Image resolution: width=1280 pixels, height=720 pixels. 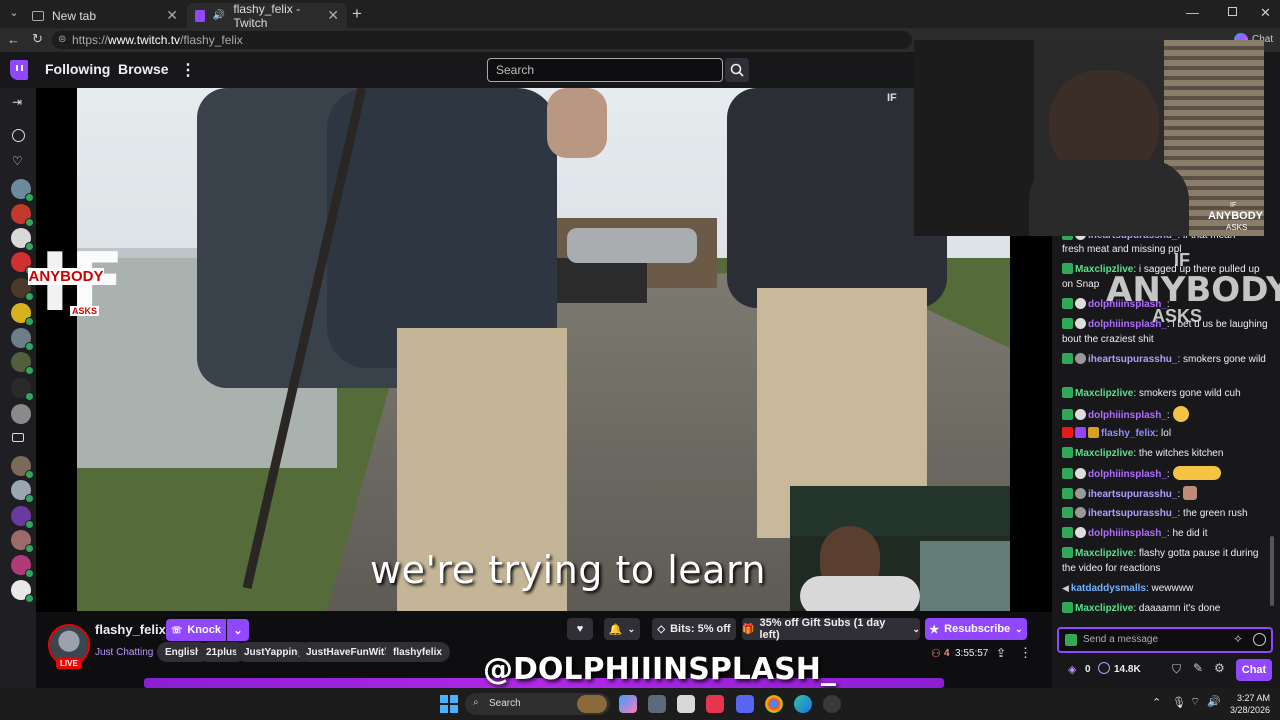 I want to click on refresh-icon: ↻, so click(x=37, y=39).